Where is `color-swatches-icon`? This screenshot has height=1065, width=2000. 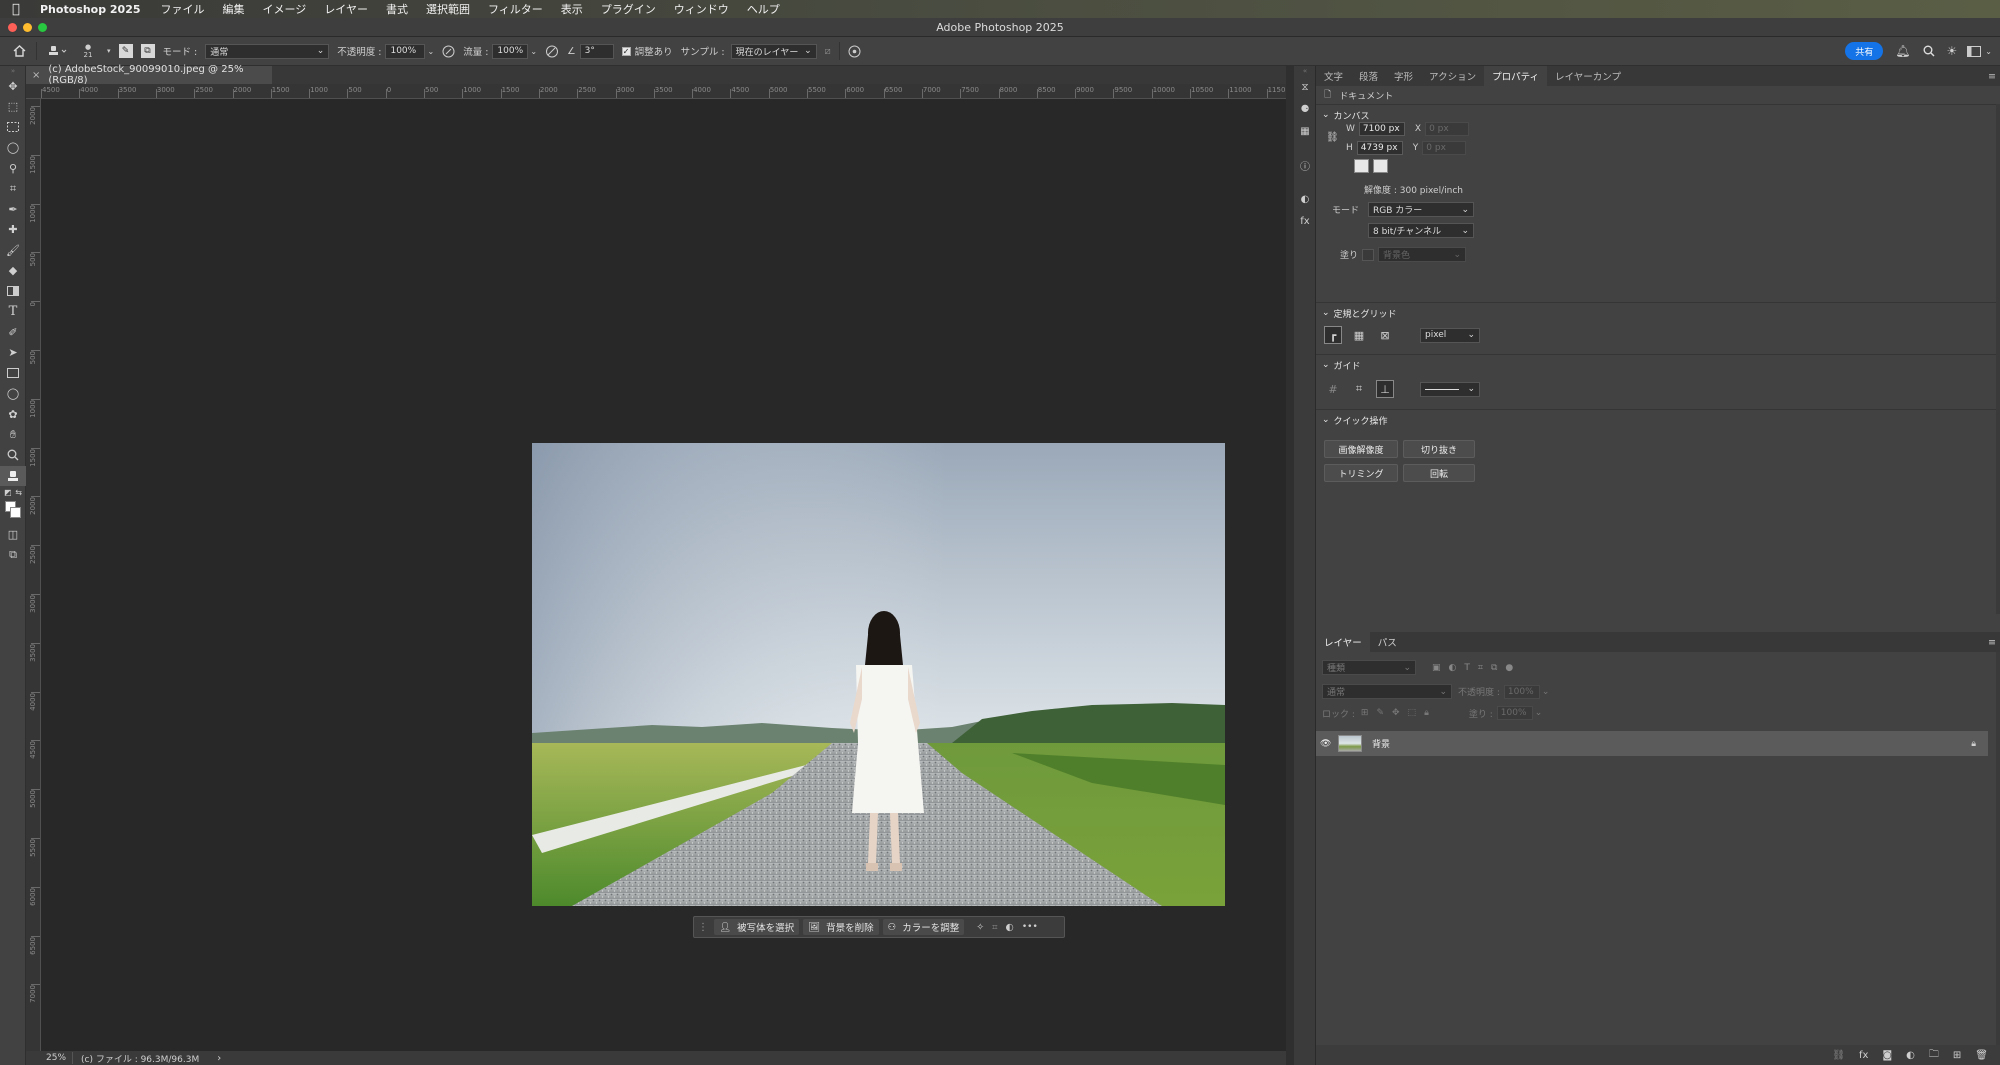
color-swatches-icon is located at coordinates (13, 511).